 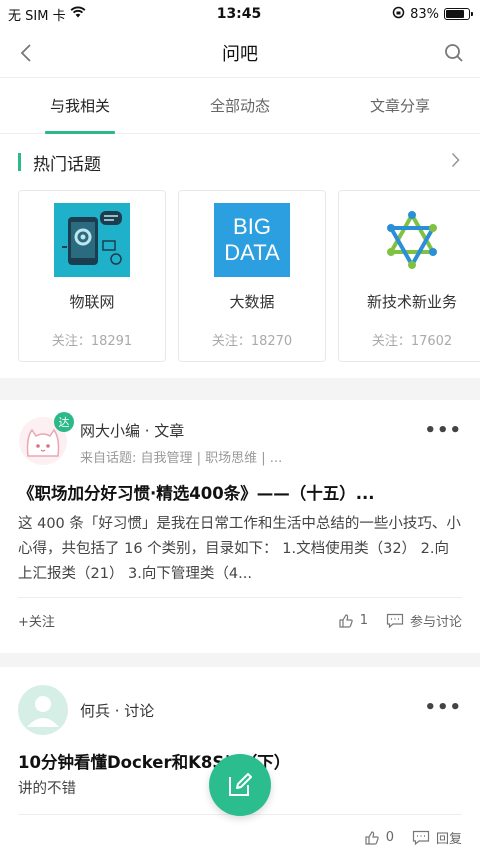 I want to click on discuss-button: 参与讨论, so click(x=424, y=620).